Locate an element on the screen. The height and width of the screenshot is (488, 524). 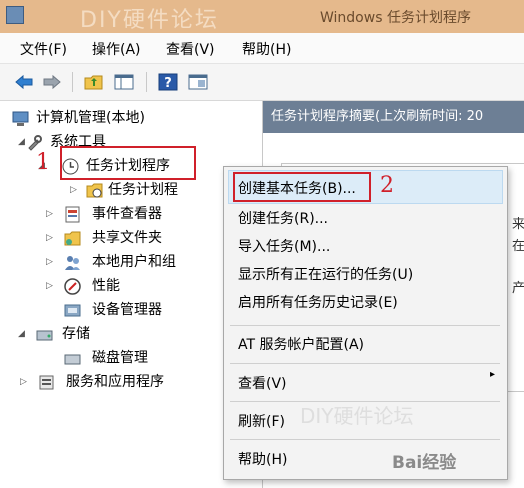
tree-item-disk-management: 磁盘管理 is located at coordinates (149, 358).